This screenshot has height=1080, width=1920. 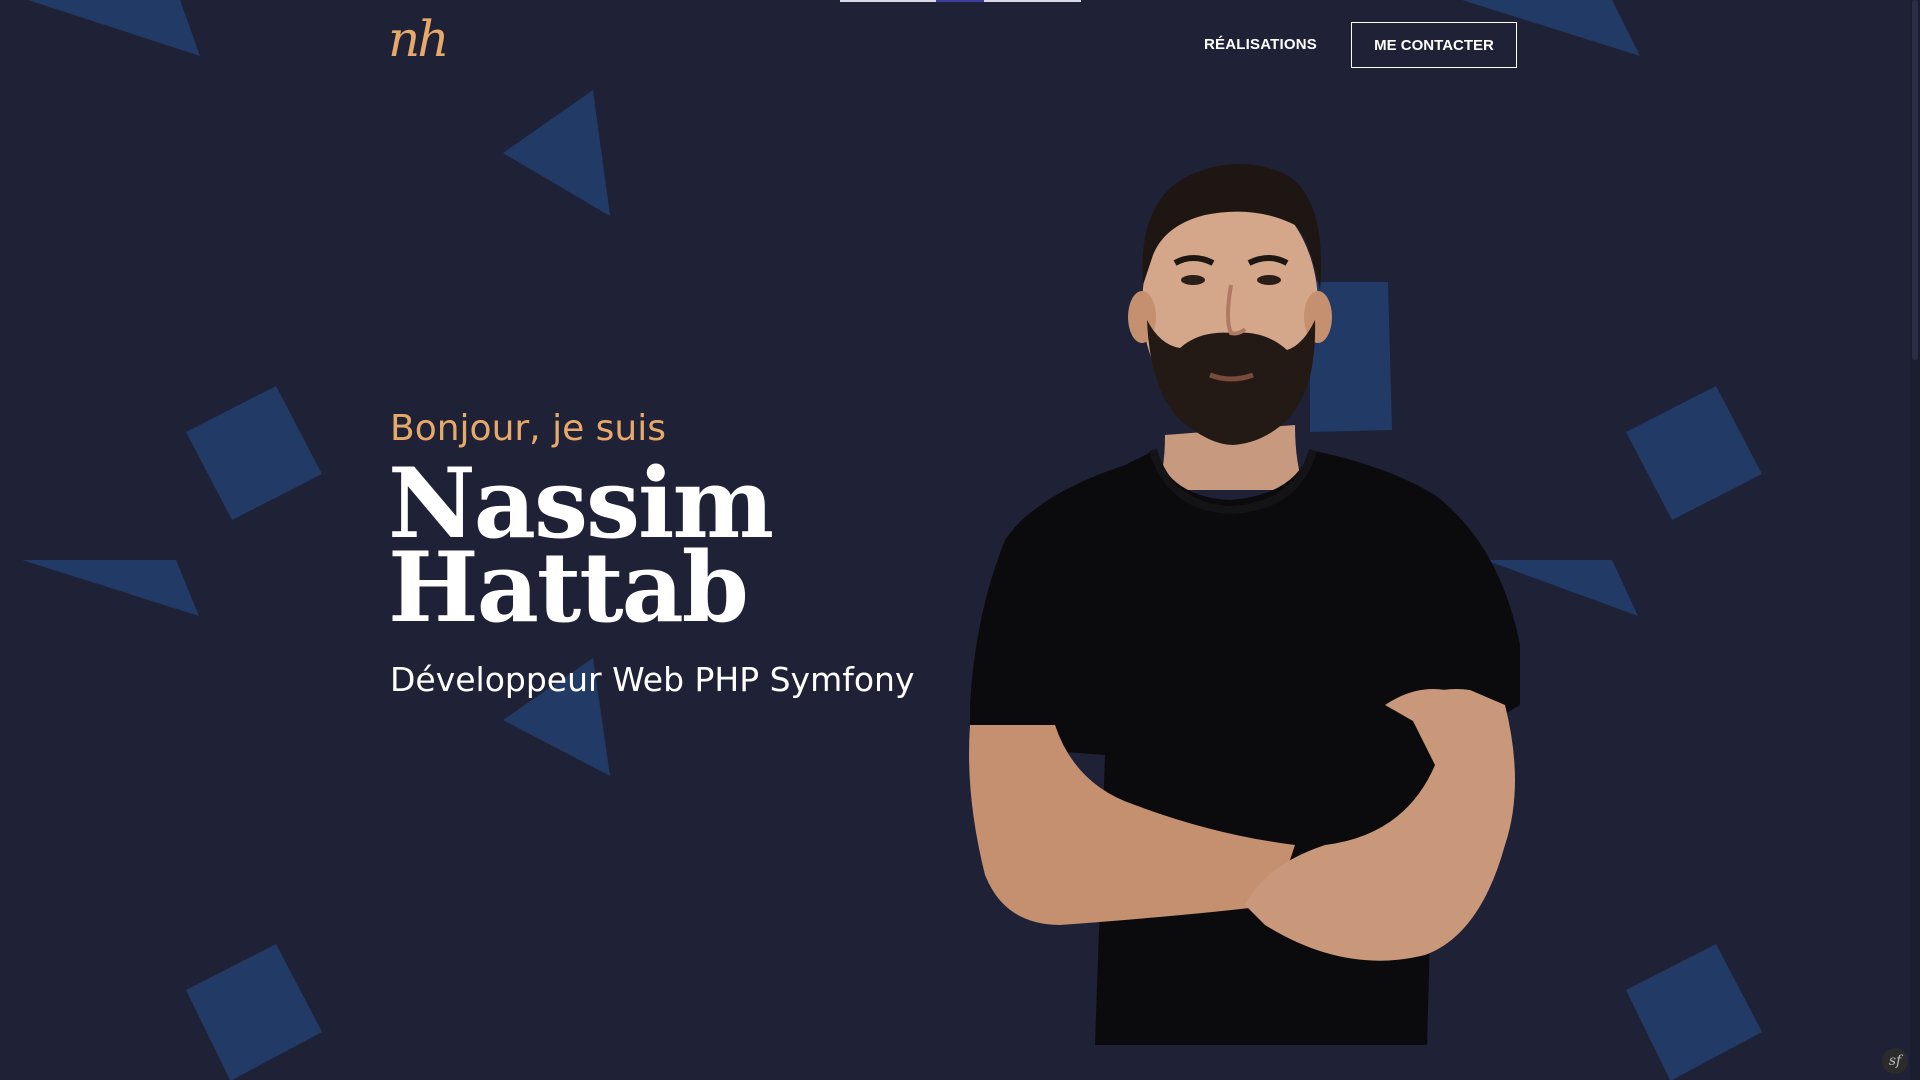 I want to click on hero-name: Nassim Hattab, so click(x=581, y=550).